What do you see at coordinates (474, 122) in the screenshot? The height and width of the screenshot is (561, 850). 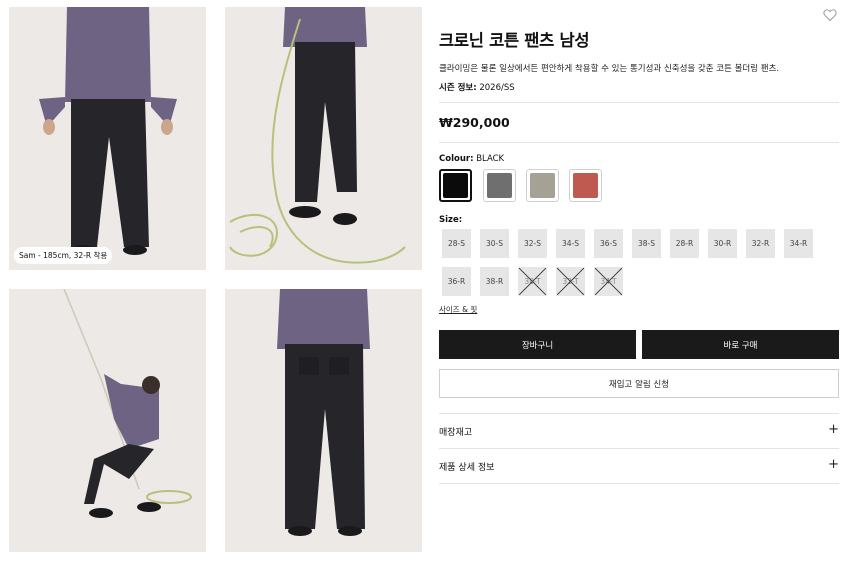 I see `product-price: ₩290,000` at bounding box center [474, 122].